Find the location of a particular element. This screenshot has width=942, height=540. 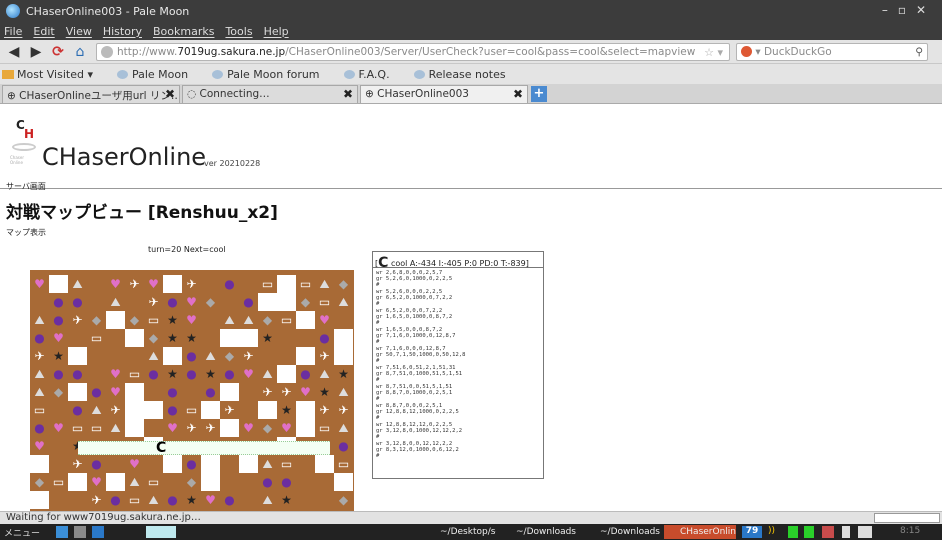

site-identity-icon is located at coordinates (107, 52).